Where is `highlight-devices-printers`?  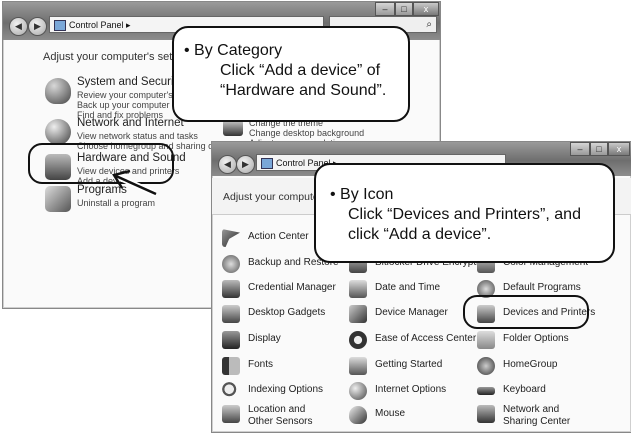 highlight-devices-printers is located at coordinates (526, 312).